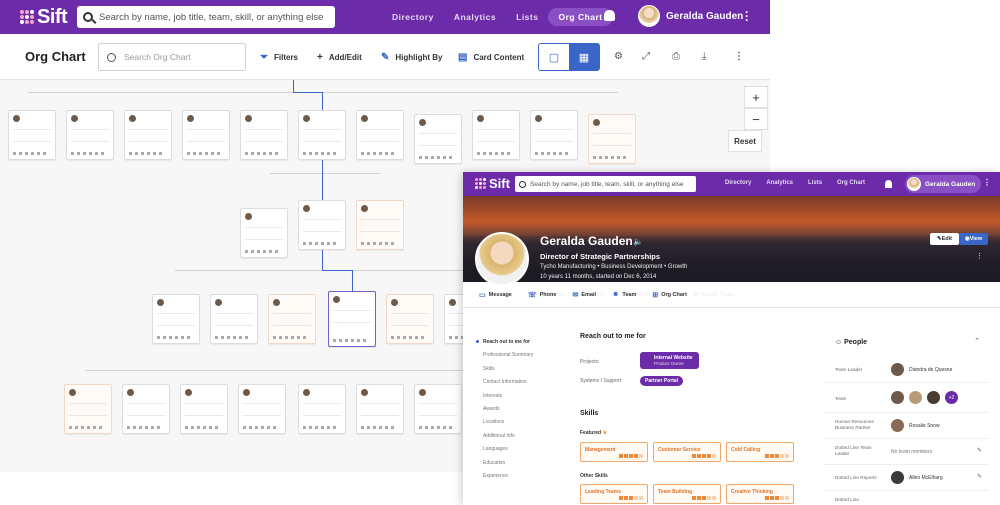  Describe the element at coordinates (944, 239) in the screenshot. I see `edit-profile-button: ✎ Edit` at that location.